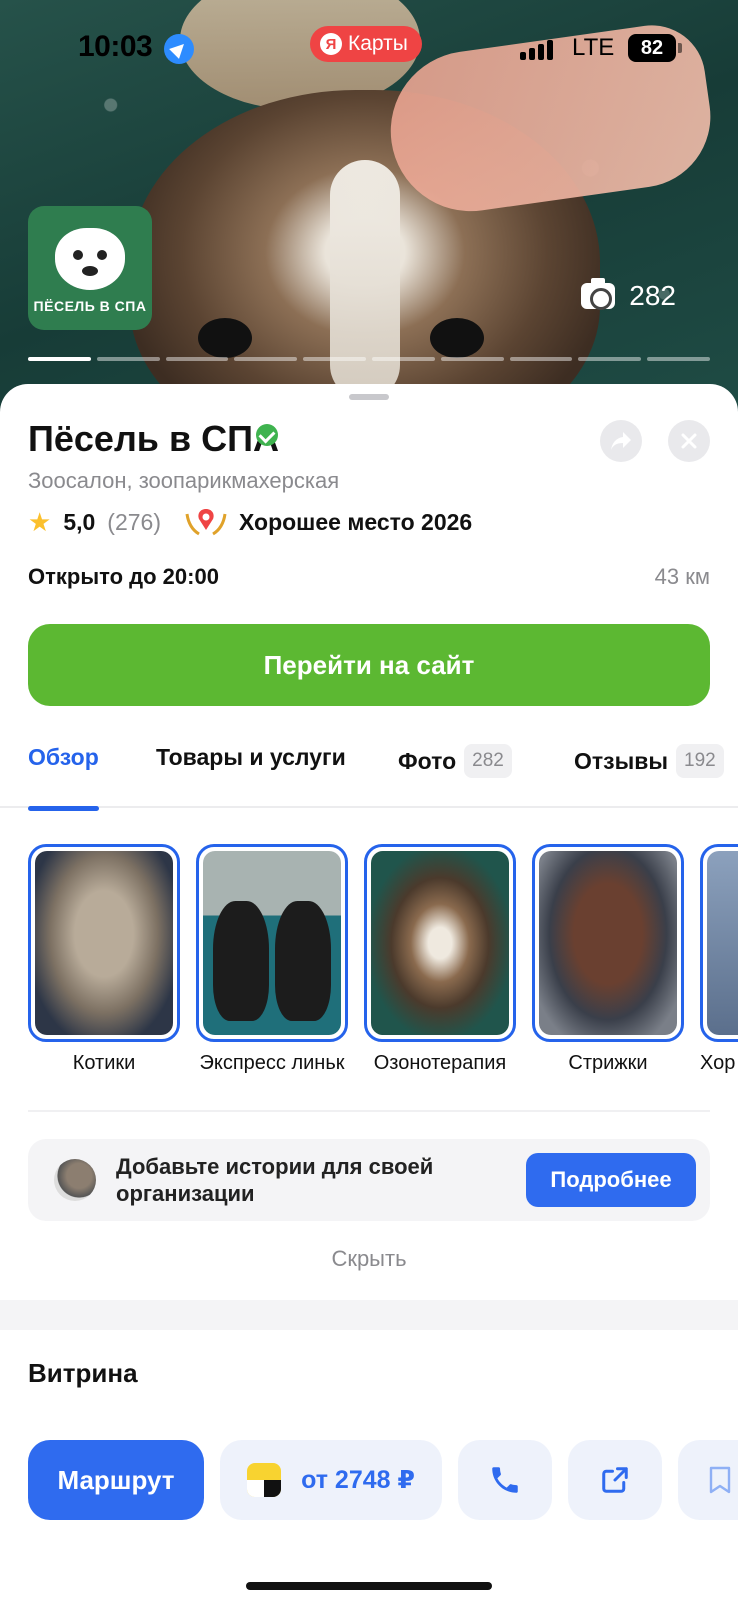 The height and width of the screenshot is (1600, 738). What do you see at coordinates (652, 295) in the screenshot?
I see `photo-count-value: 282` at bounding box center [652, 295].